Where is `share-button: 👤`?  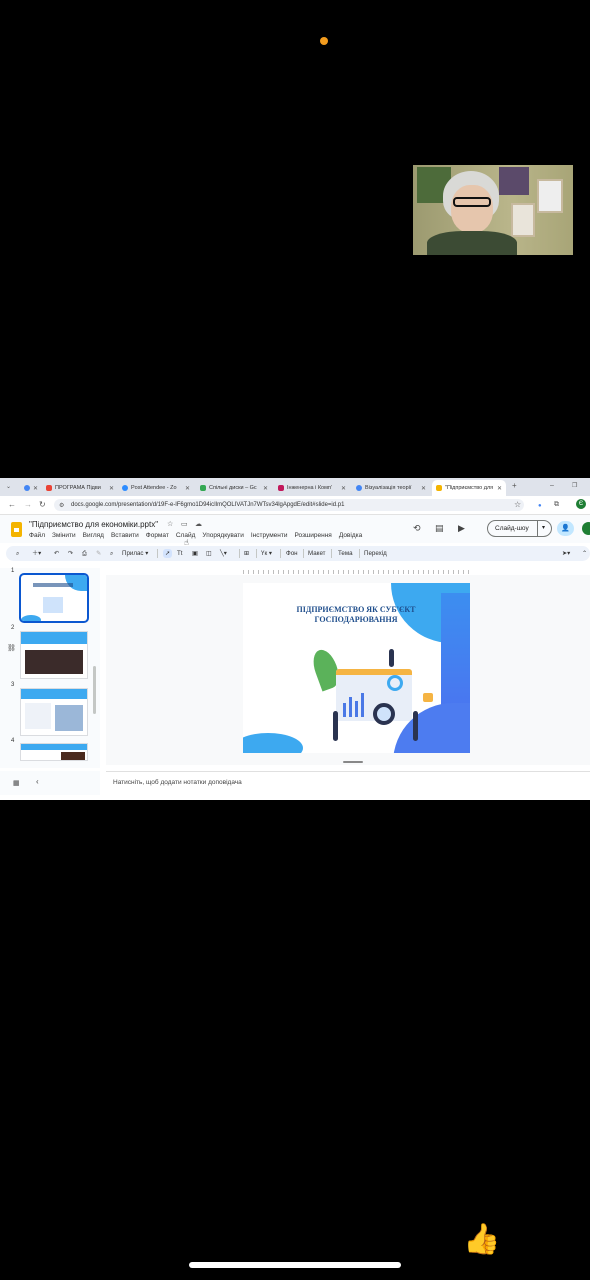 share-button: 👤 is located at coordinates (565, 528).